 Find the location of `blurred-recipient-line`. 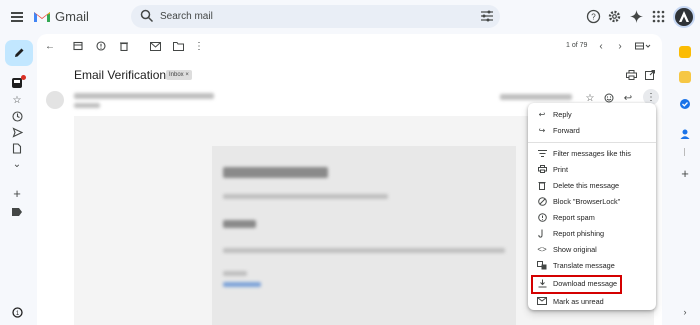

blurred-recipient-line is located at coordinates (87, 105).